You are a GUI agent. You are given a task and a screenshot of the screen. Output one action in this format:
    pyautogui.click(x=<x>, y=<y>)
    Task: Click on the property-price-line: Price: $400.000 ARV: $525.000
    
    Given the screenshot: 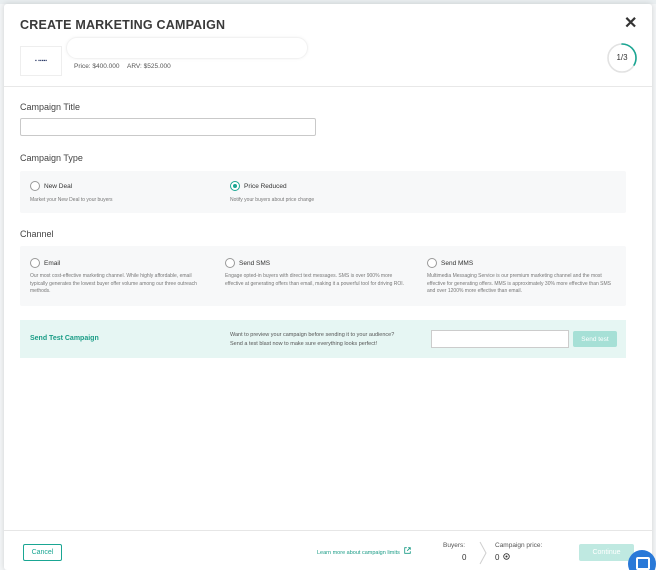 What is the action you would take?
    pyautogui.click(x=125, y=66)
    